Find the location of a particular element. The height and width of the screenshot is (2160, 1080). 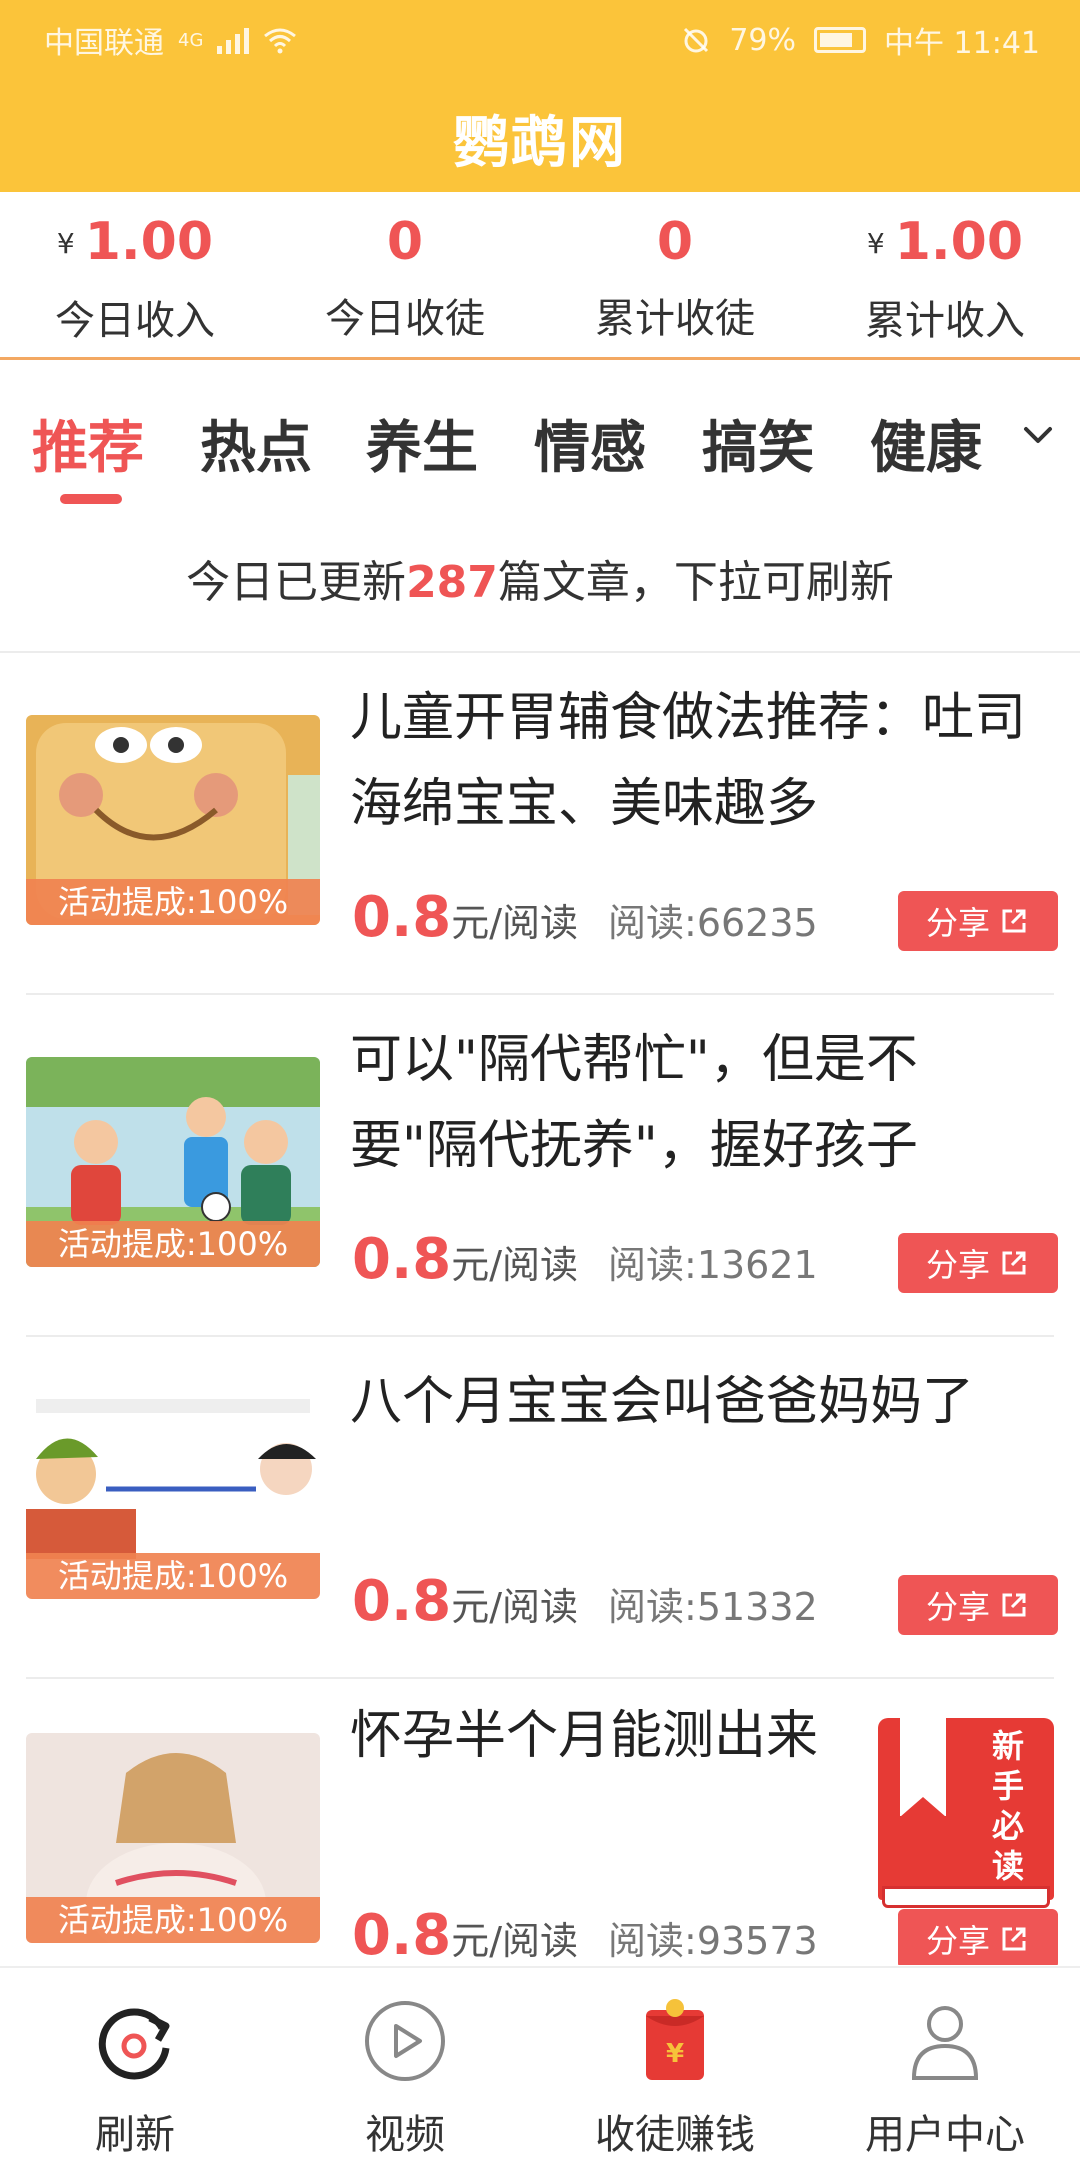

category-tabs: 推荐 热点 养生 情感 搞笑 健康 is located at coordinates (540, 438).